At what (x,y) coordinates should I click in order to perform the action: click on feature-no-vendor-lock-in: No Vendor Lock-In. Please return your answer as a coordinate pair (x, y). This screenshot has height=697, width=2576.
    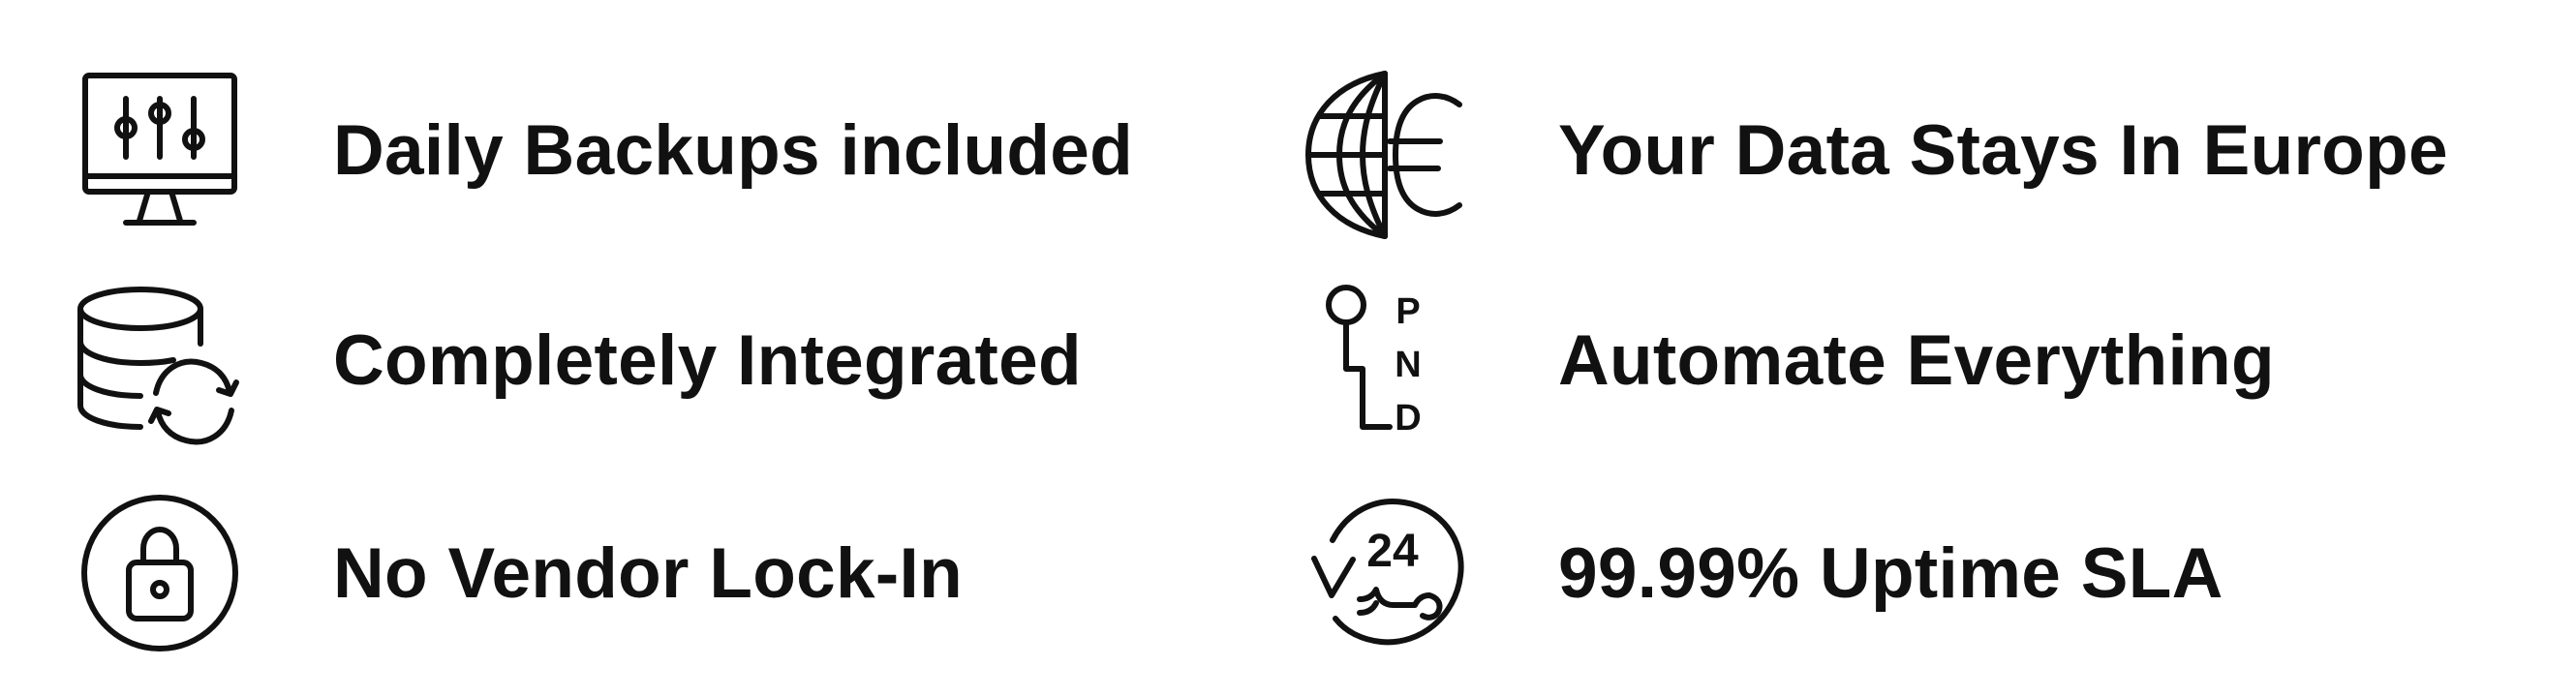
    Looking at the image, I should click on (515, 573).